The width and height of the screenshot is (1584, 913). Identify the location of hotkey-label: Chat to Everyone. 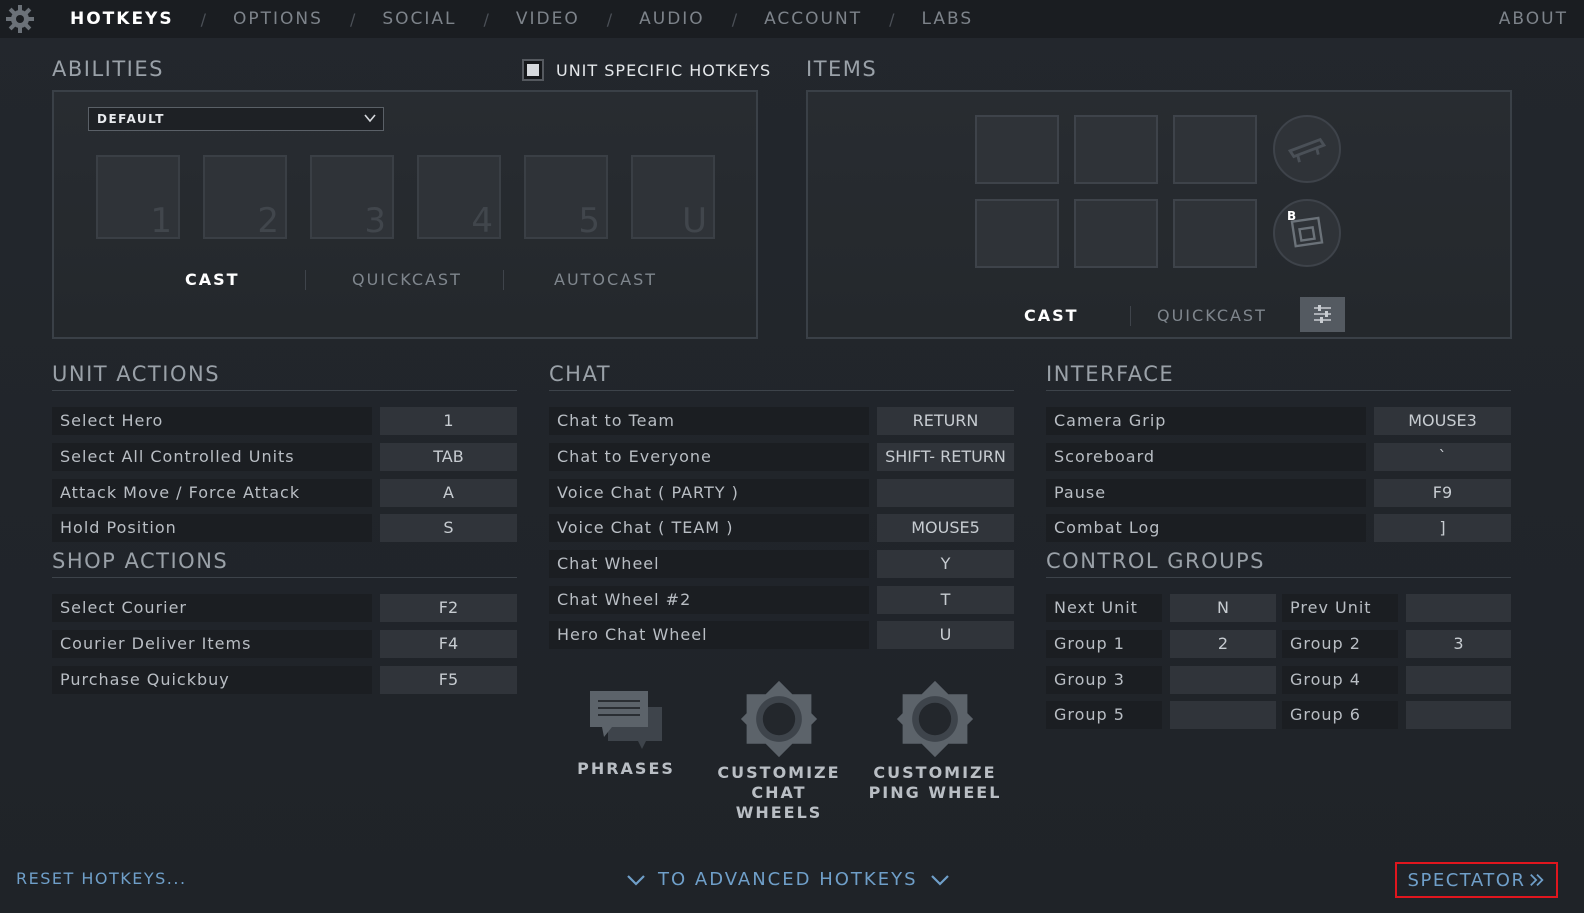
(709, 457).